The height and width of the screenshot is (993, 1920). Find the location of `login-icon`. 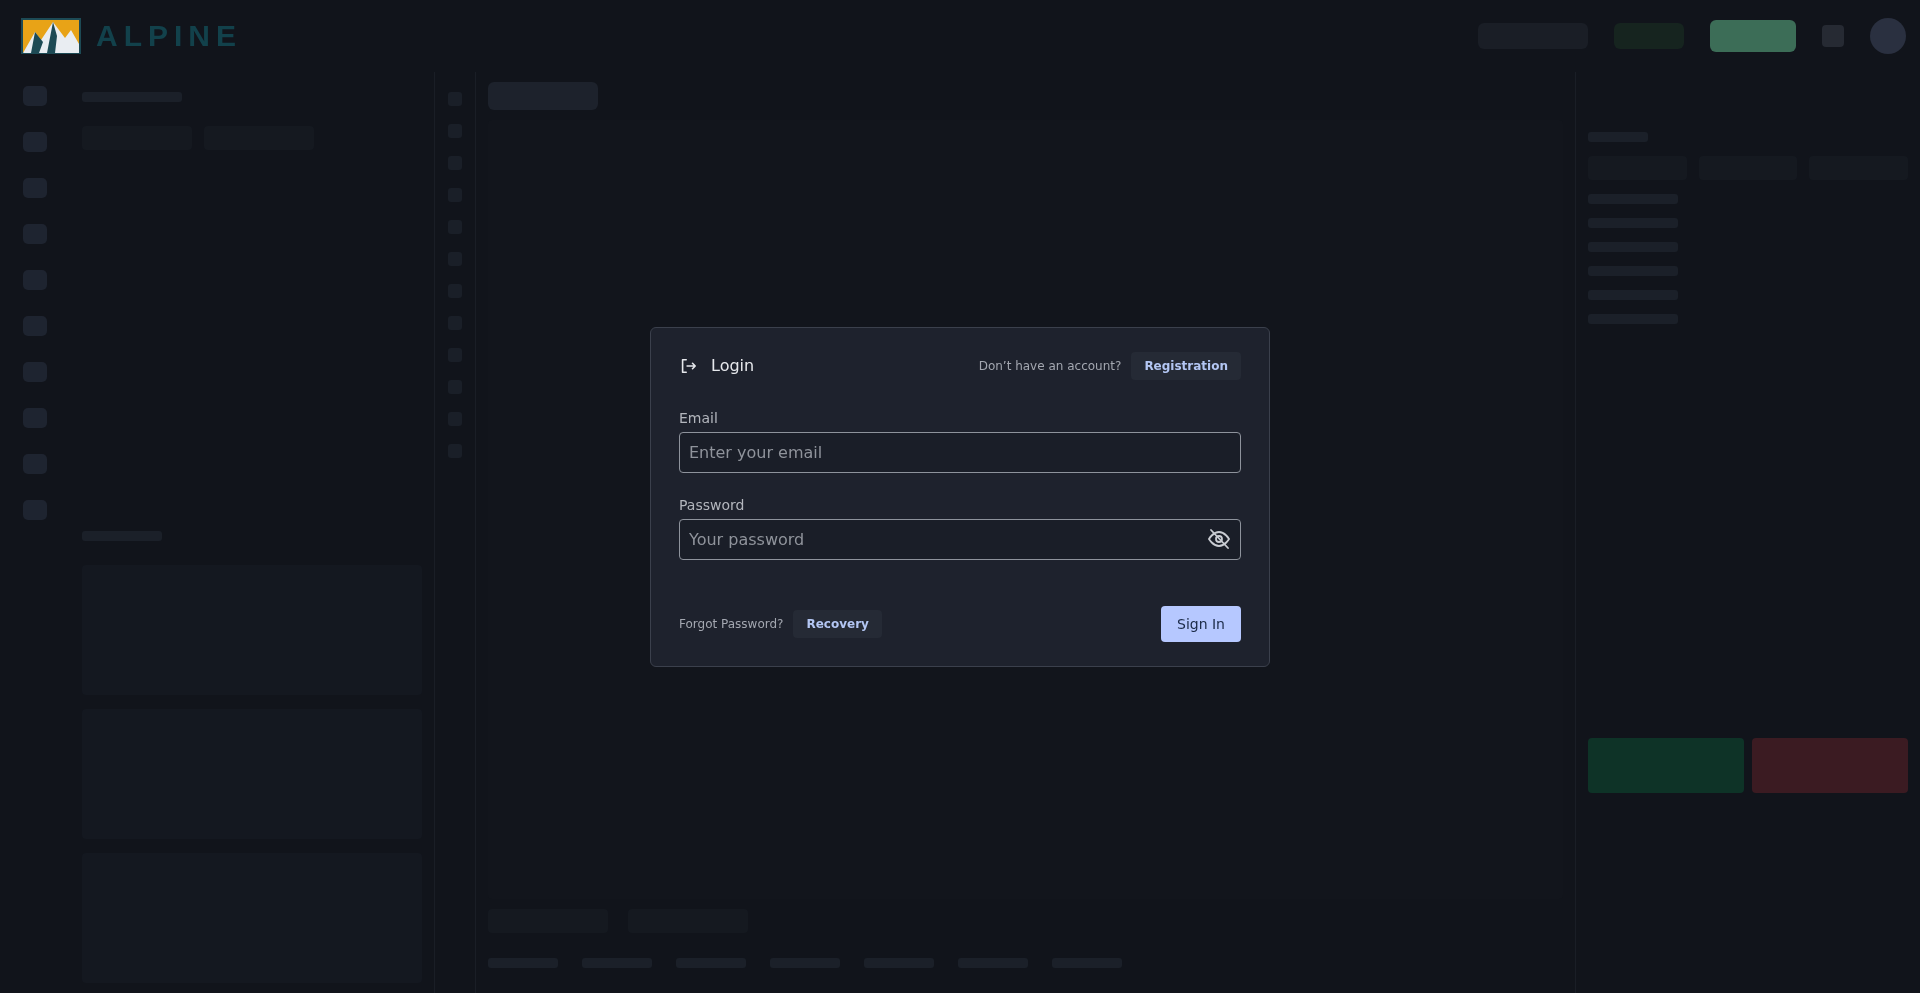

login-icon is located at coordinates (688, 365).